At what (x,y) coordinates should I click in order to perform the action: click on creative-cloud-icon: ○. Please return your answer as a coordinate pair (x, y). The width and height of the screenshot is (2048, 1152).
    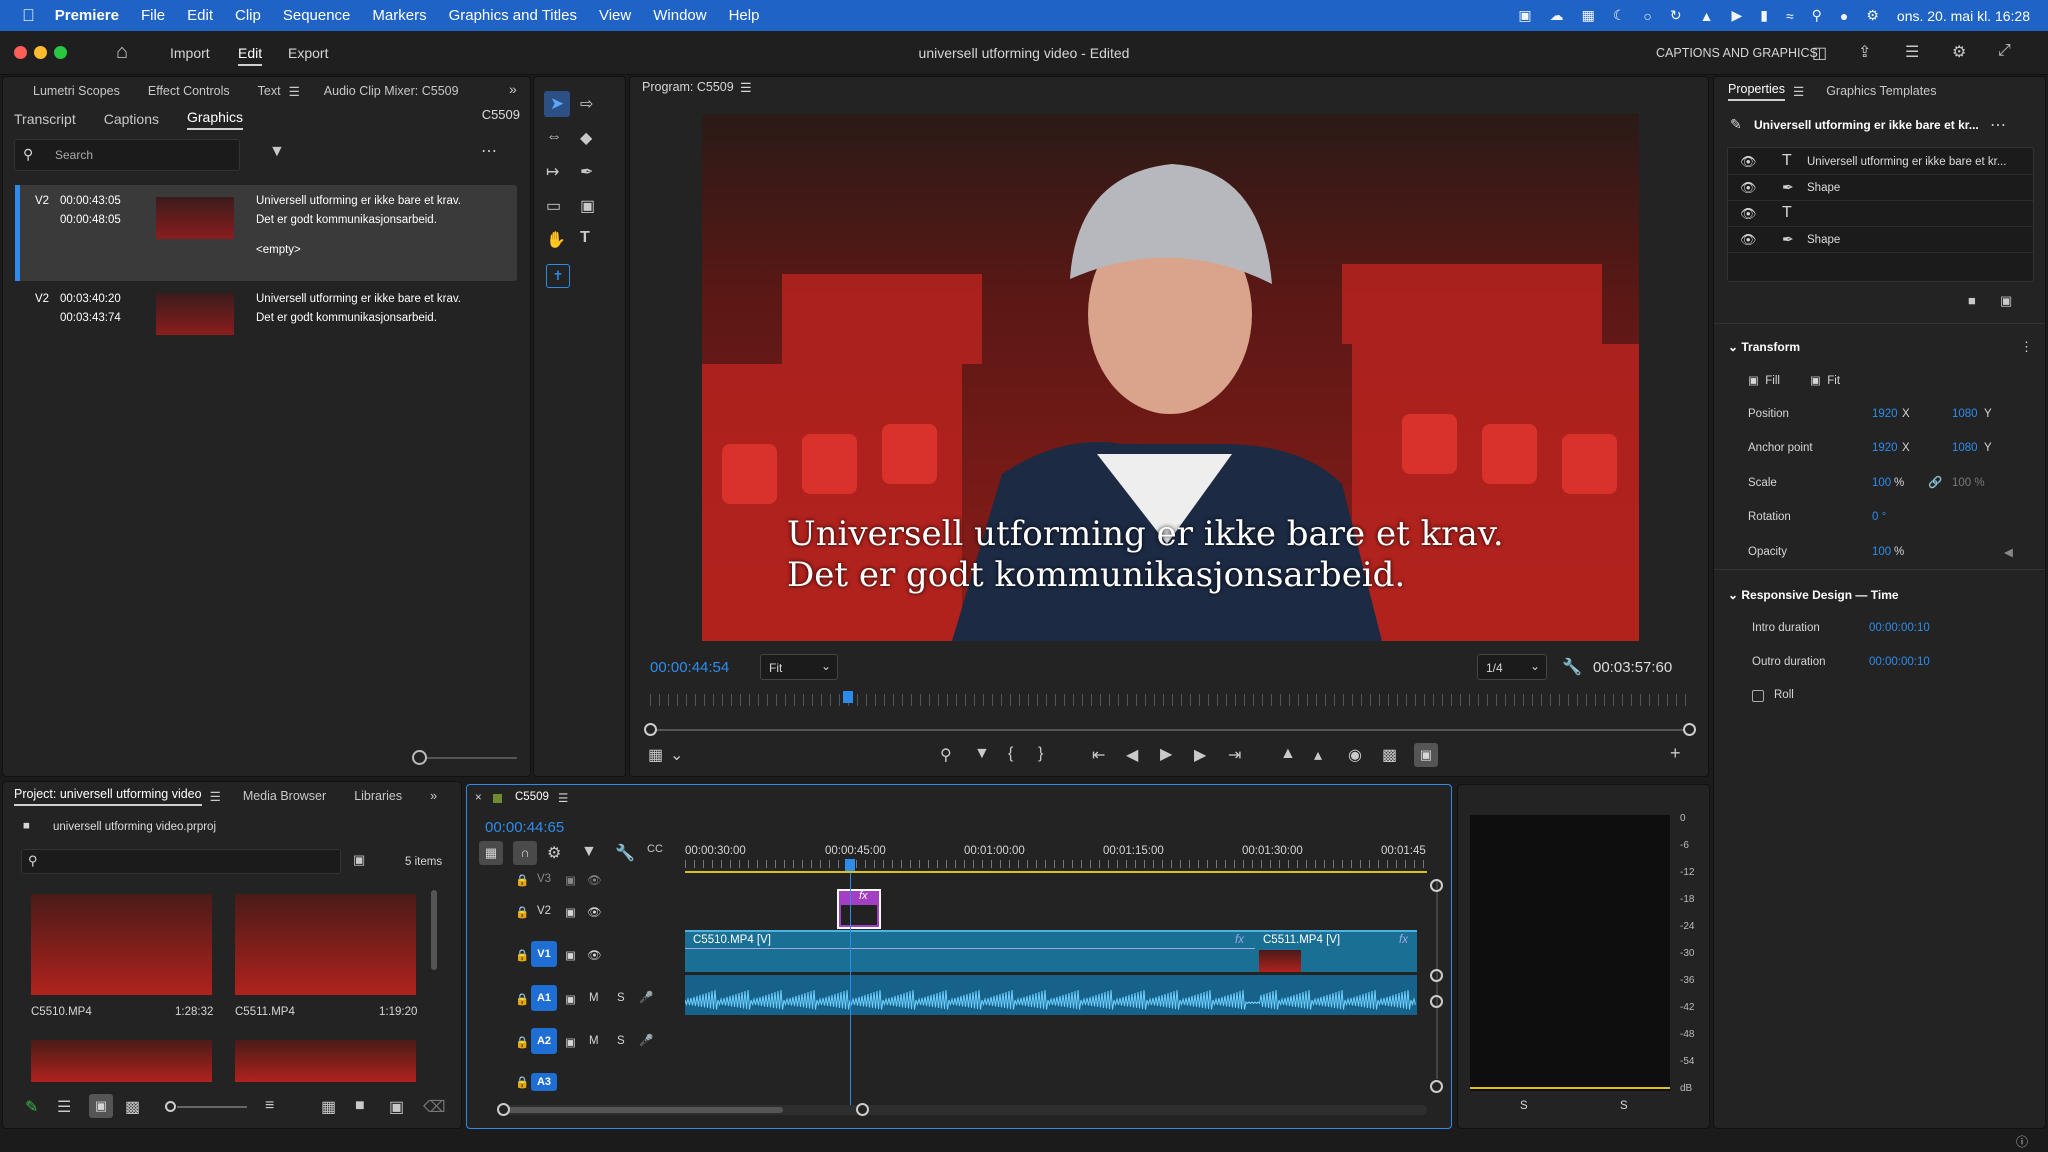
    Looking at the image, I should click on (1647, 16).